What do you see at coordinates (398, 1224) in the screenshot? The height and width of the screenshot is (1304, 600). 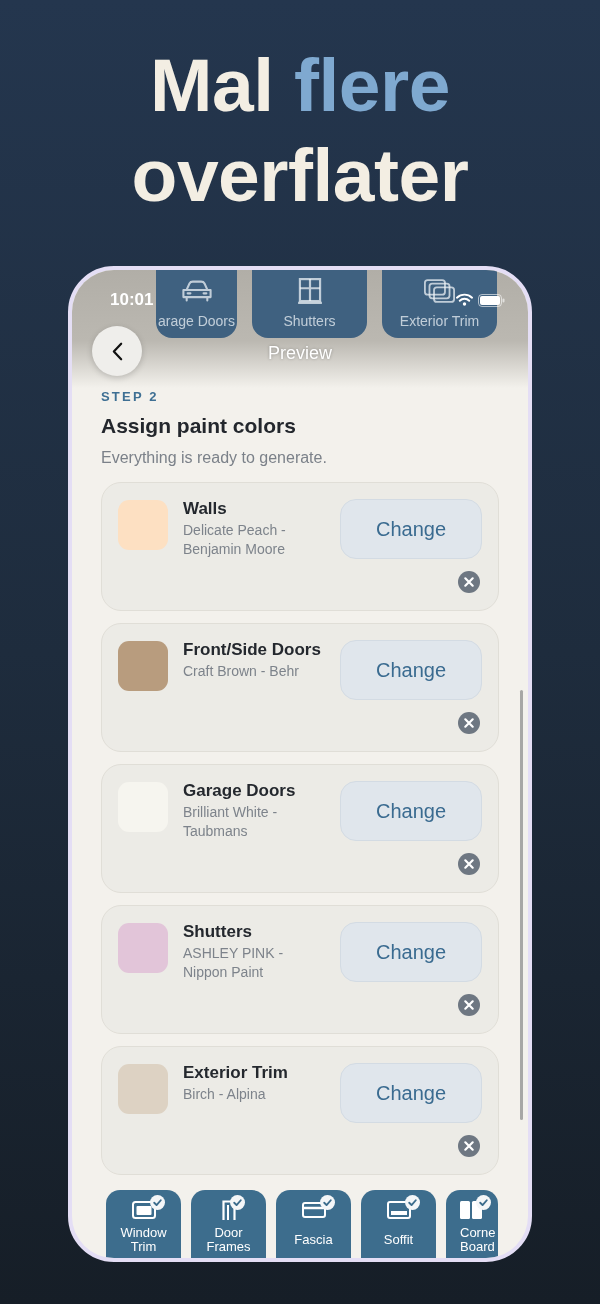 I see `surface-tile: Soffit` at bounding box center [398, 1224].